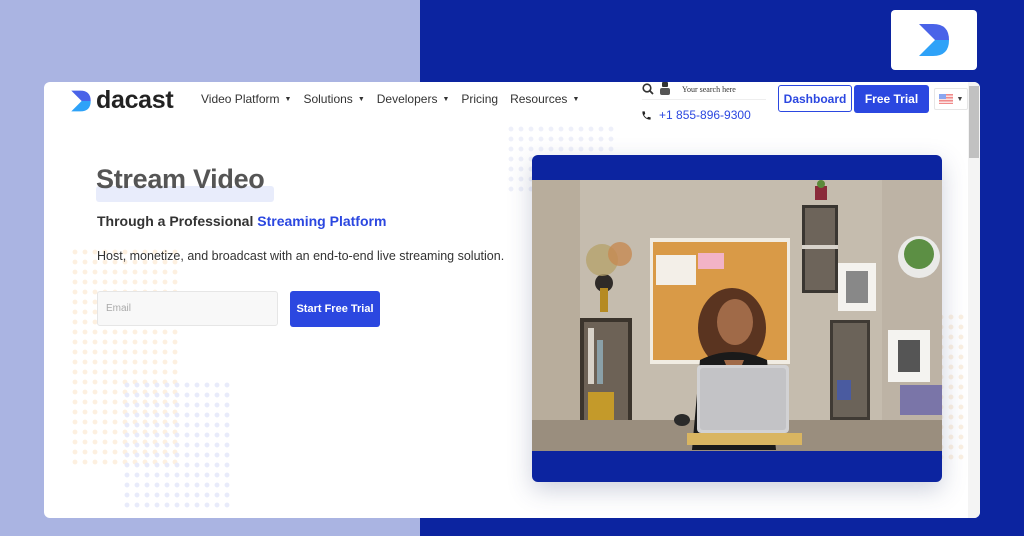 The height and width of the screenshot is (536, 1024). I want to click on scrollbar, so click(974, 300).